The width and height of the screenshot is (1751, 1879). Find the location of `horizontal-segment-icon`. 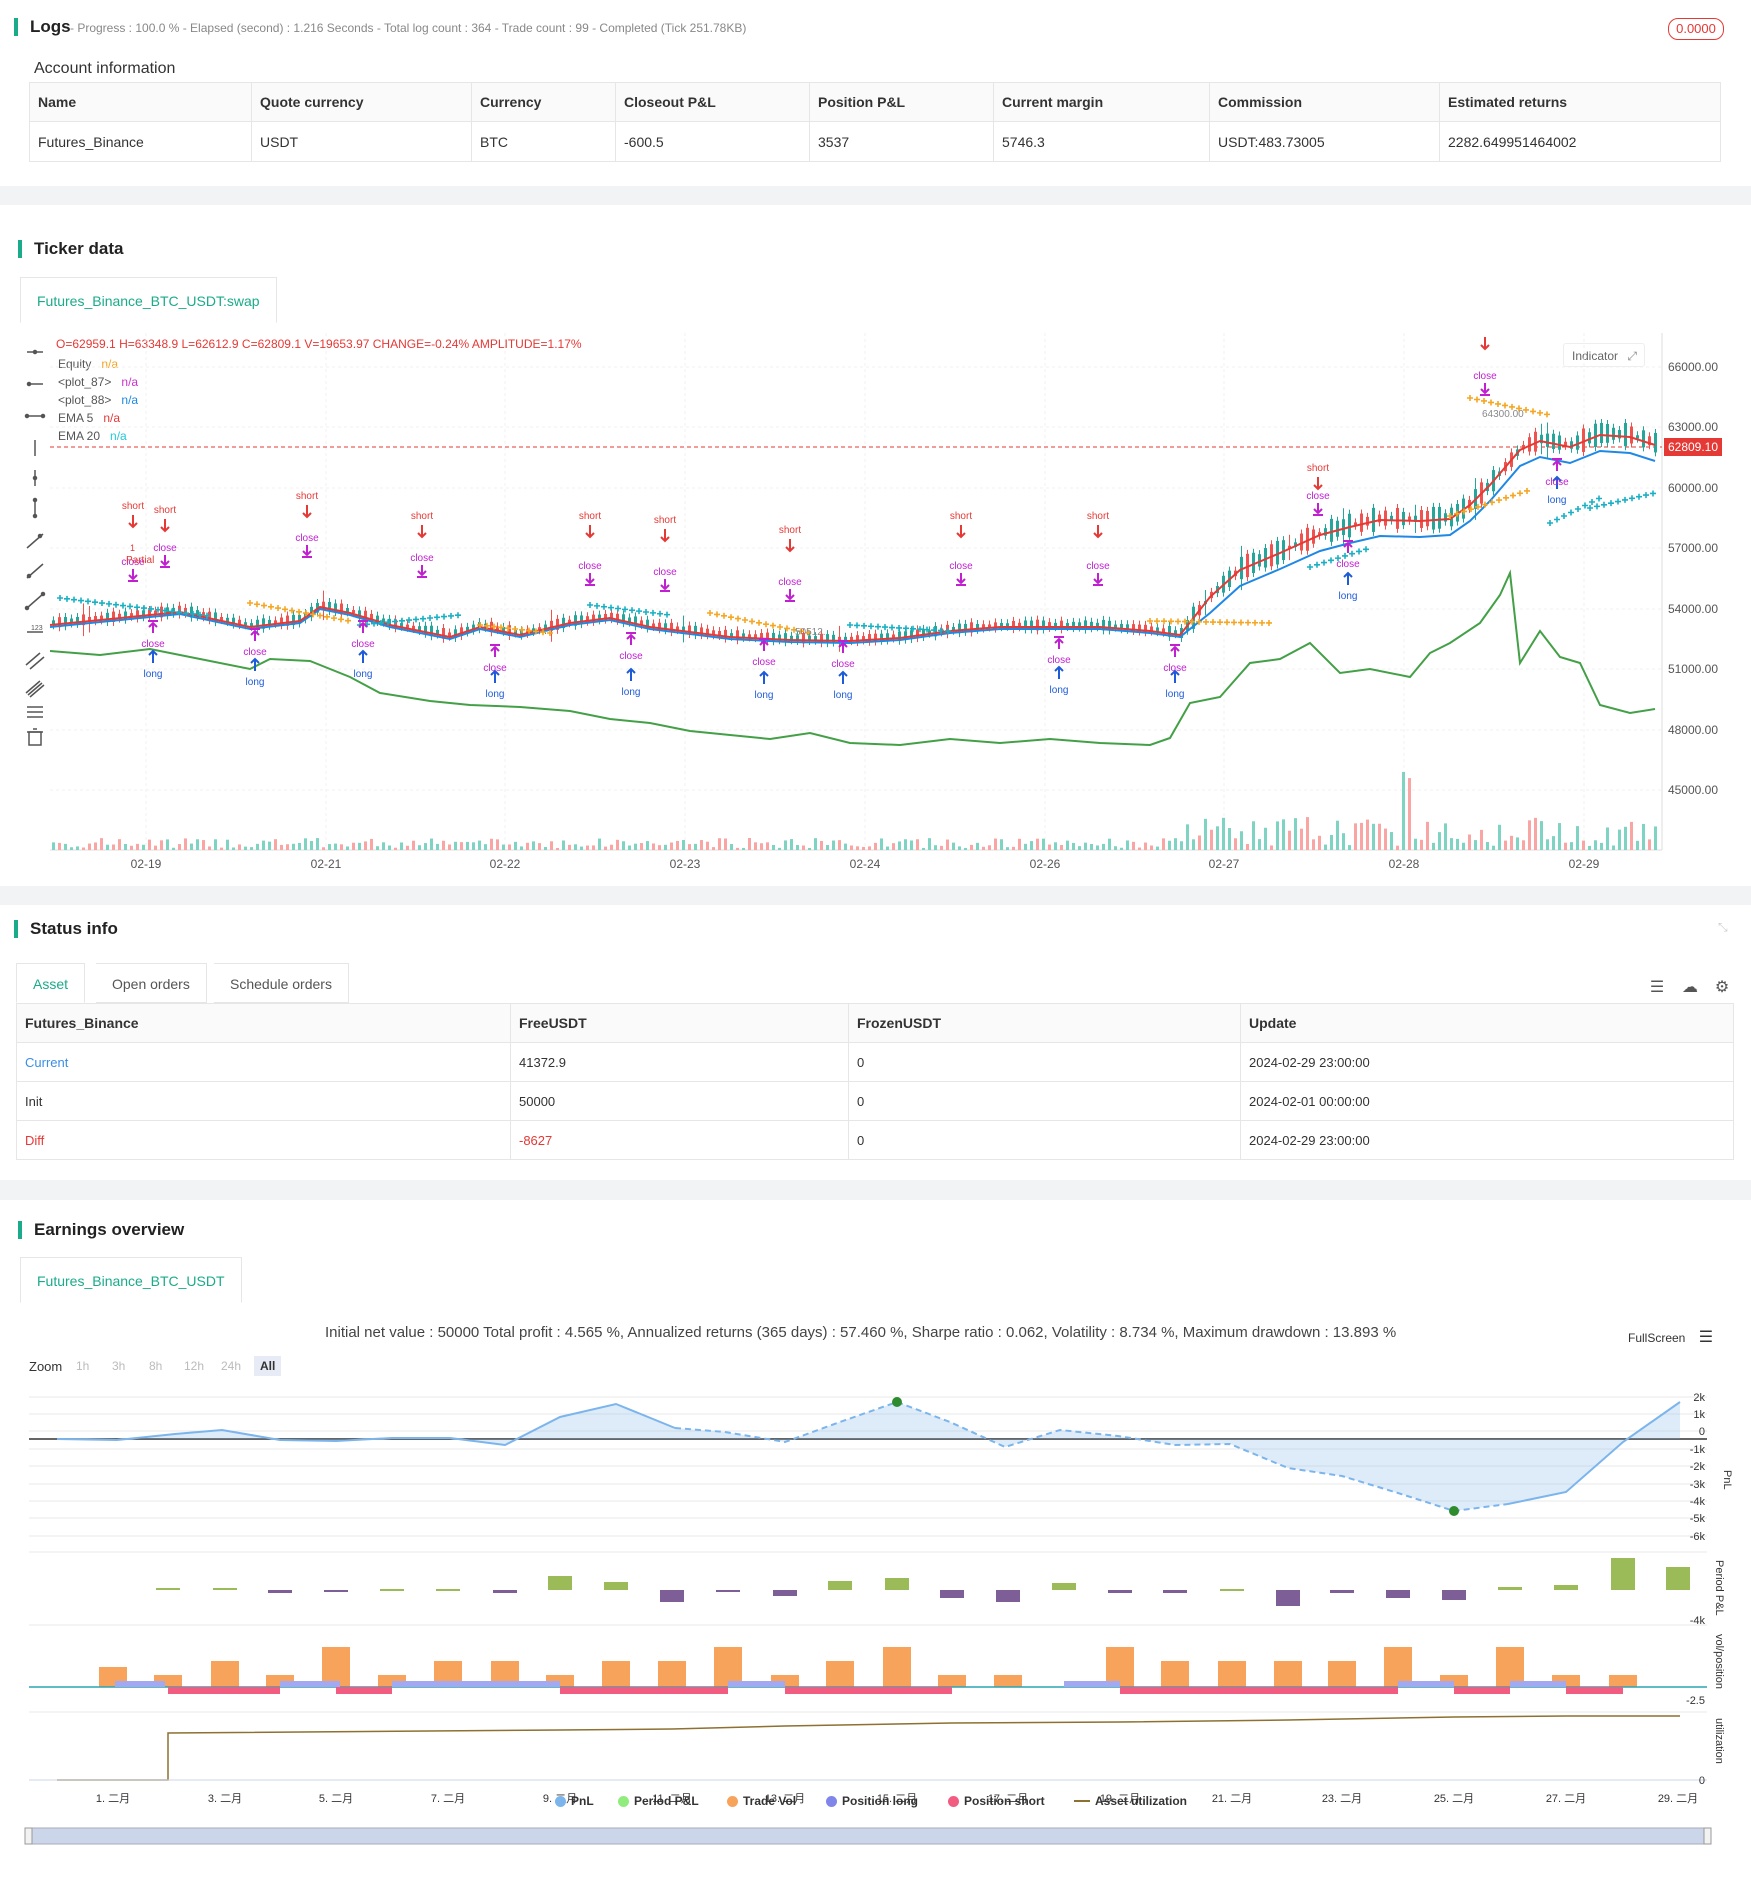

horizontal-segment-icon is located at coordinates (35, 416).